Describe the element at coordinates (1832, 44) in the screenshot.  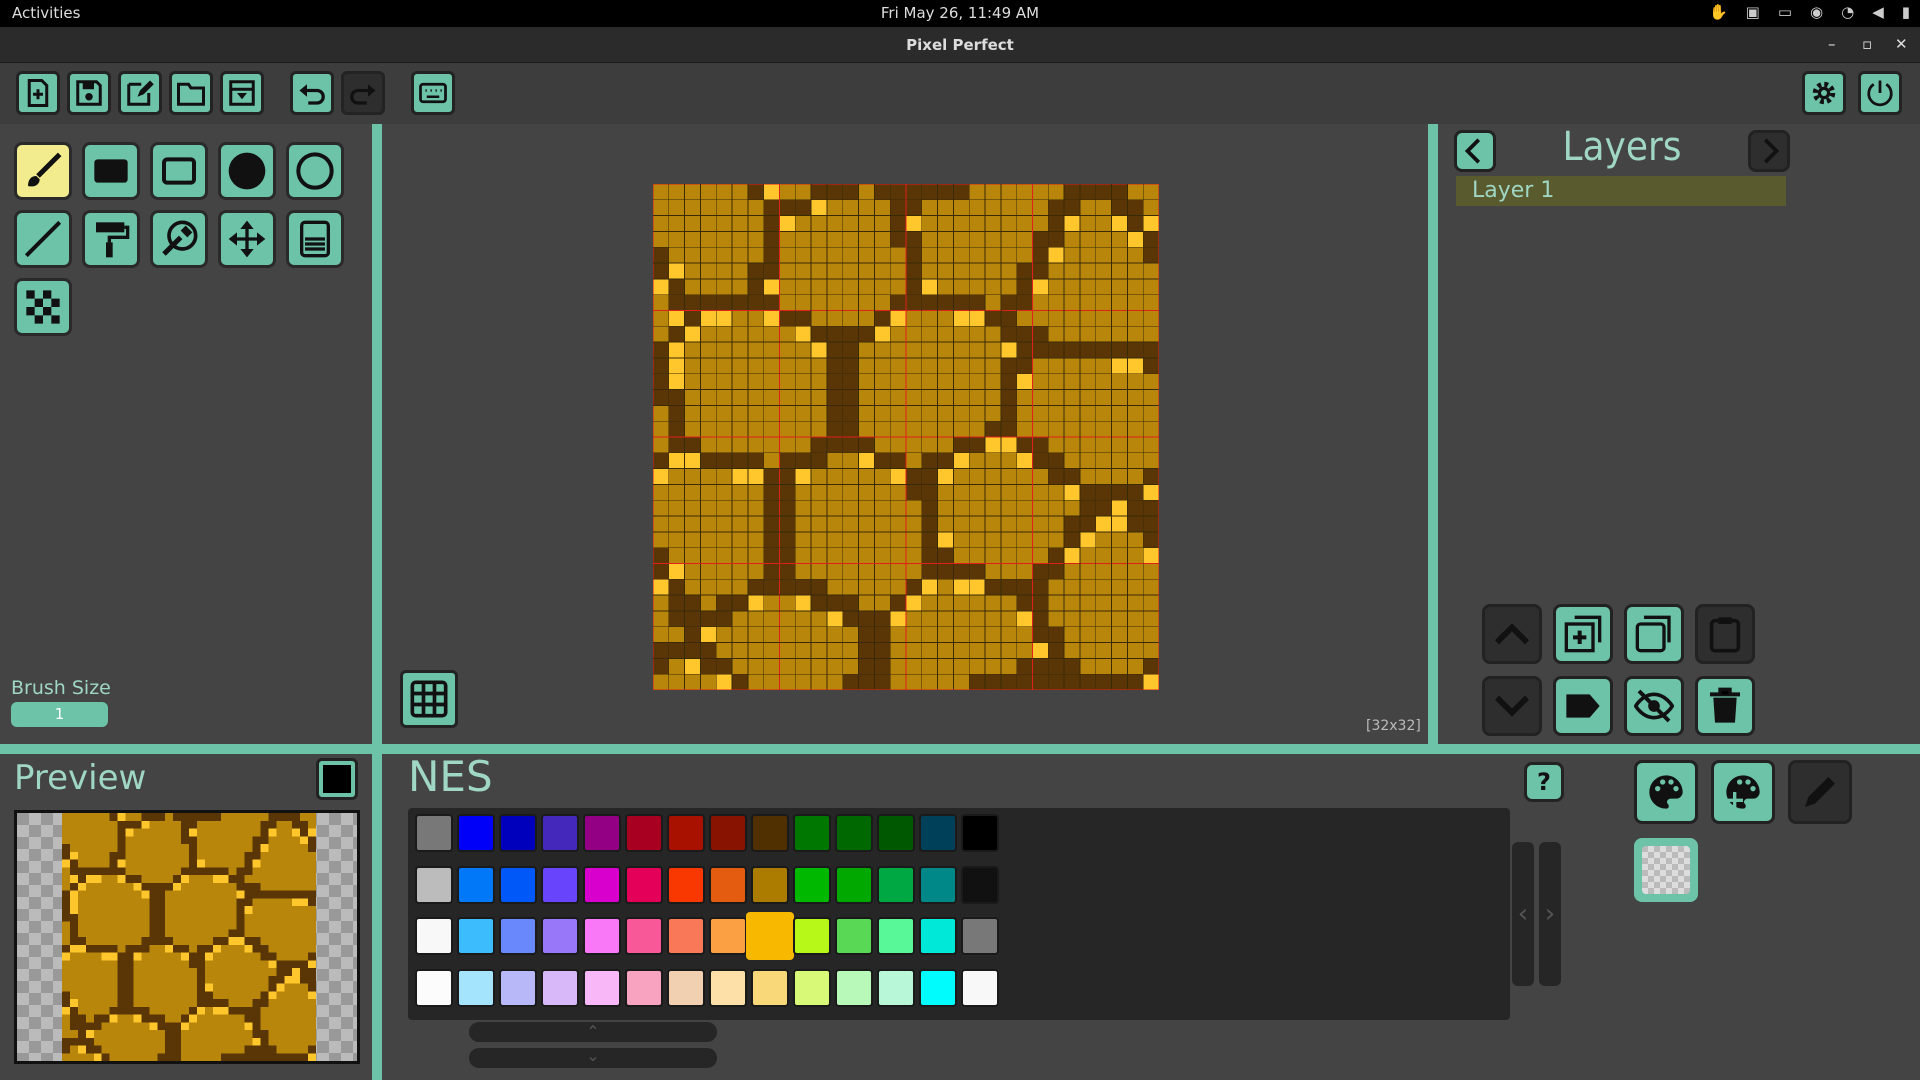
I see `minimize-button: –` at that location.